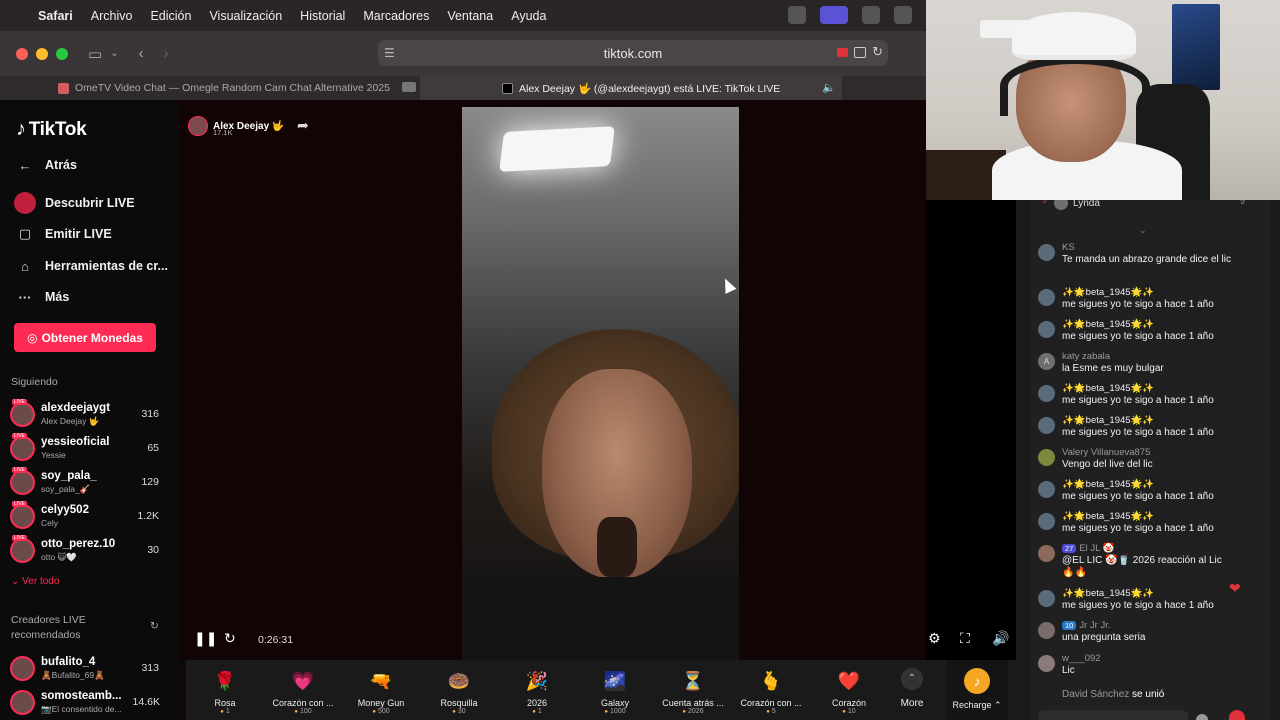  What do you see at coordinates (381, 681) in the screenshot?
I see `gift-money-gun-icon: 🔫` at bounding box center [381, 681].